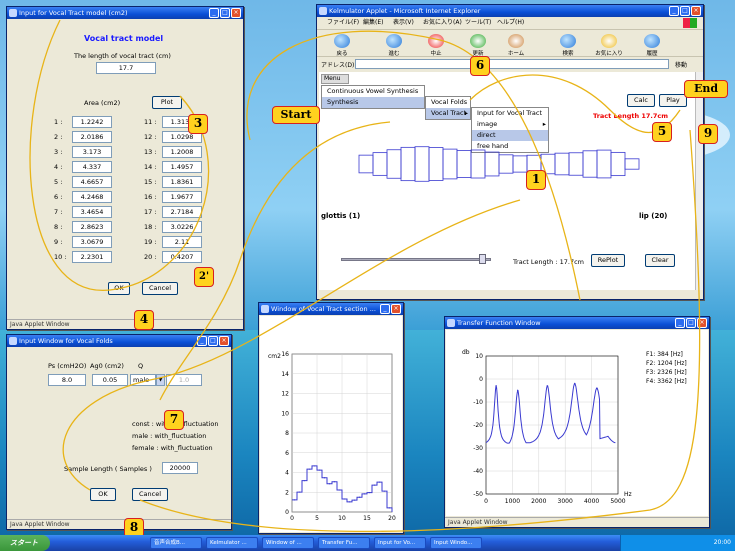  What do you see at coordinates (182, 257) in the screenshot?
I see `area-input: 0.4207` at bounding box center [182, 257].